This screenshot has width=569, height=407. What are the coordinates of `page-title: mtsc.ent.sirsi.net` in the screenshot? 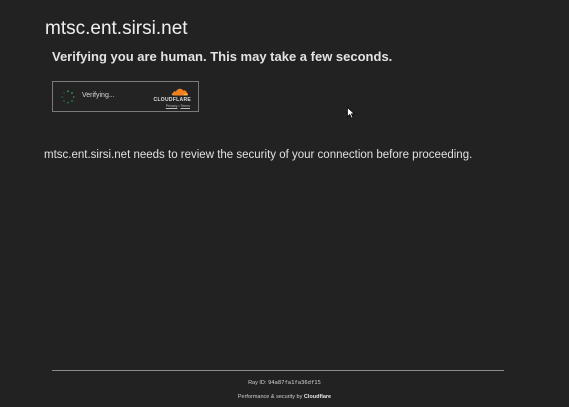 It's located at (116, 28).